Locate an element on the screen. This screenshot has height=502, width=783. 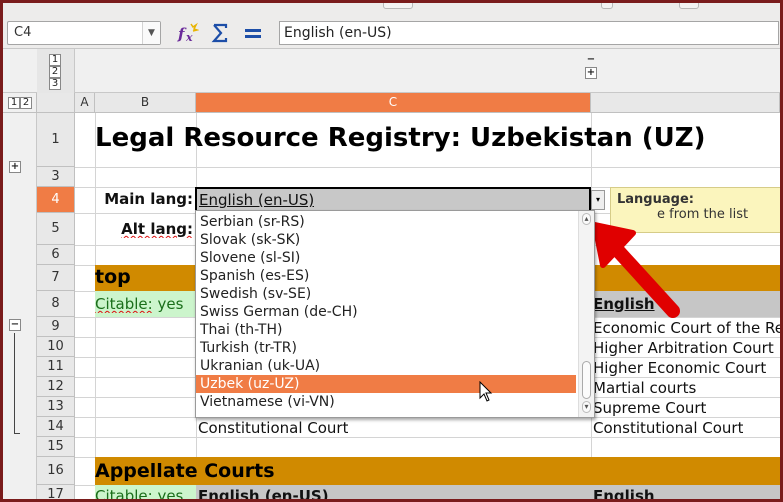
cell-d13: Supreme Court is located at coordinates (649, 408).